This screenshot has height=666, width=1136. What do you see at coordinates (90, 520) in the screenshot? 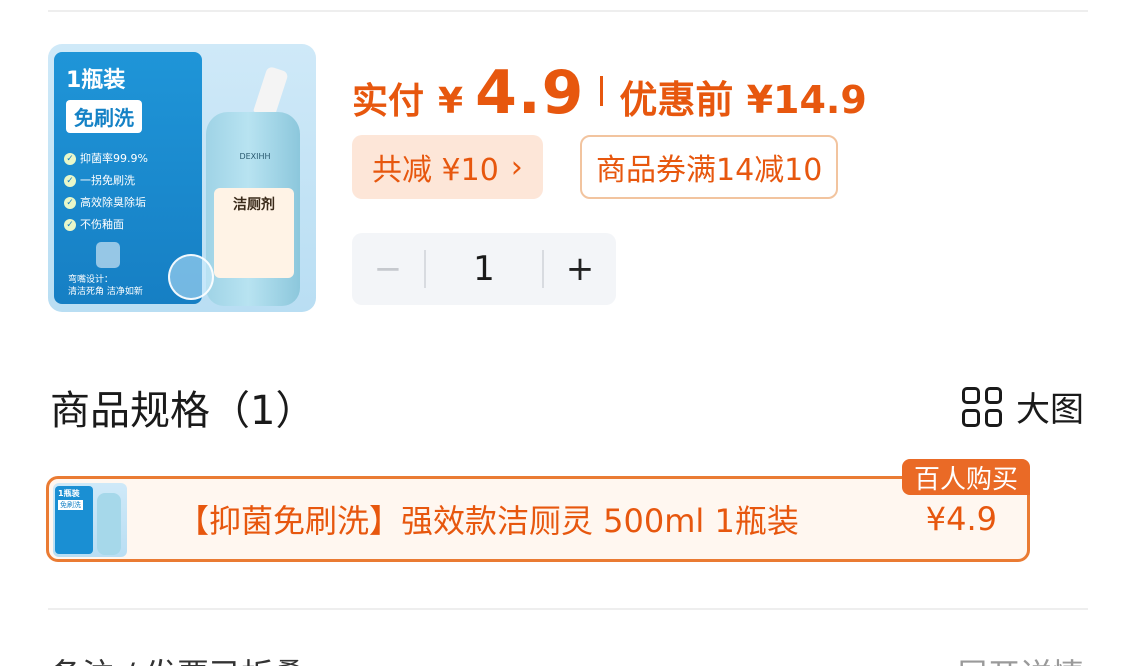
I see `spec-option-image: 1瓶装 免刷洗` at bounding box center [90, 520].